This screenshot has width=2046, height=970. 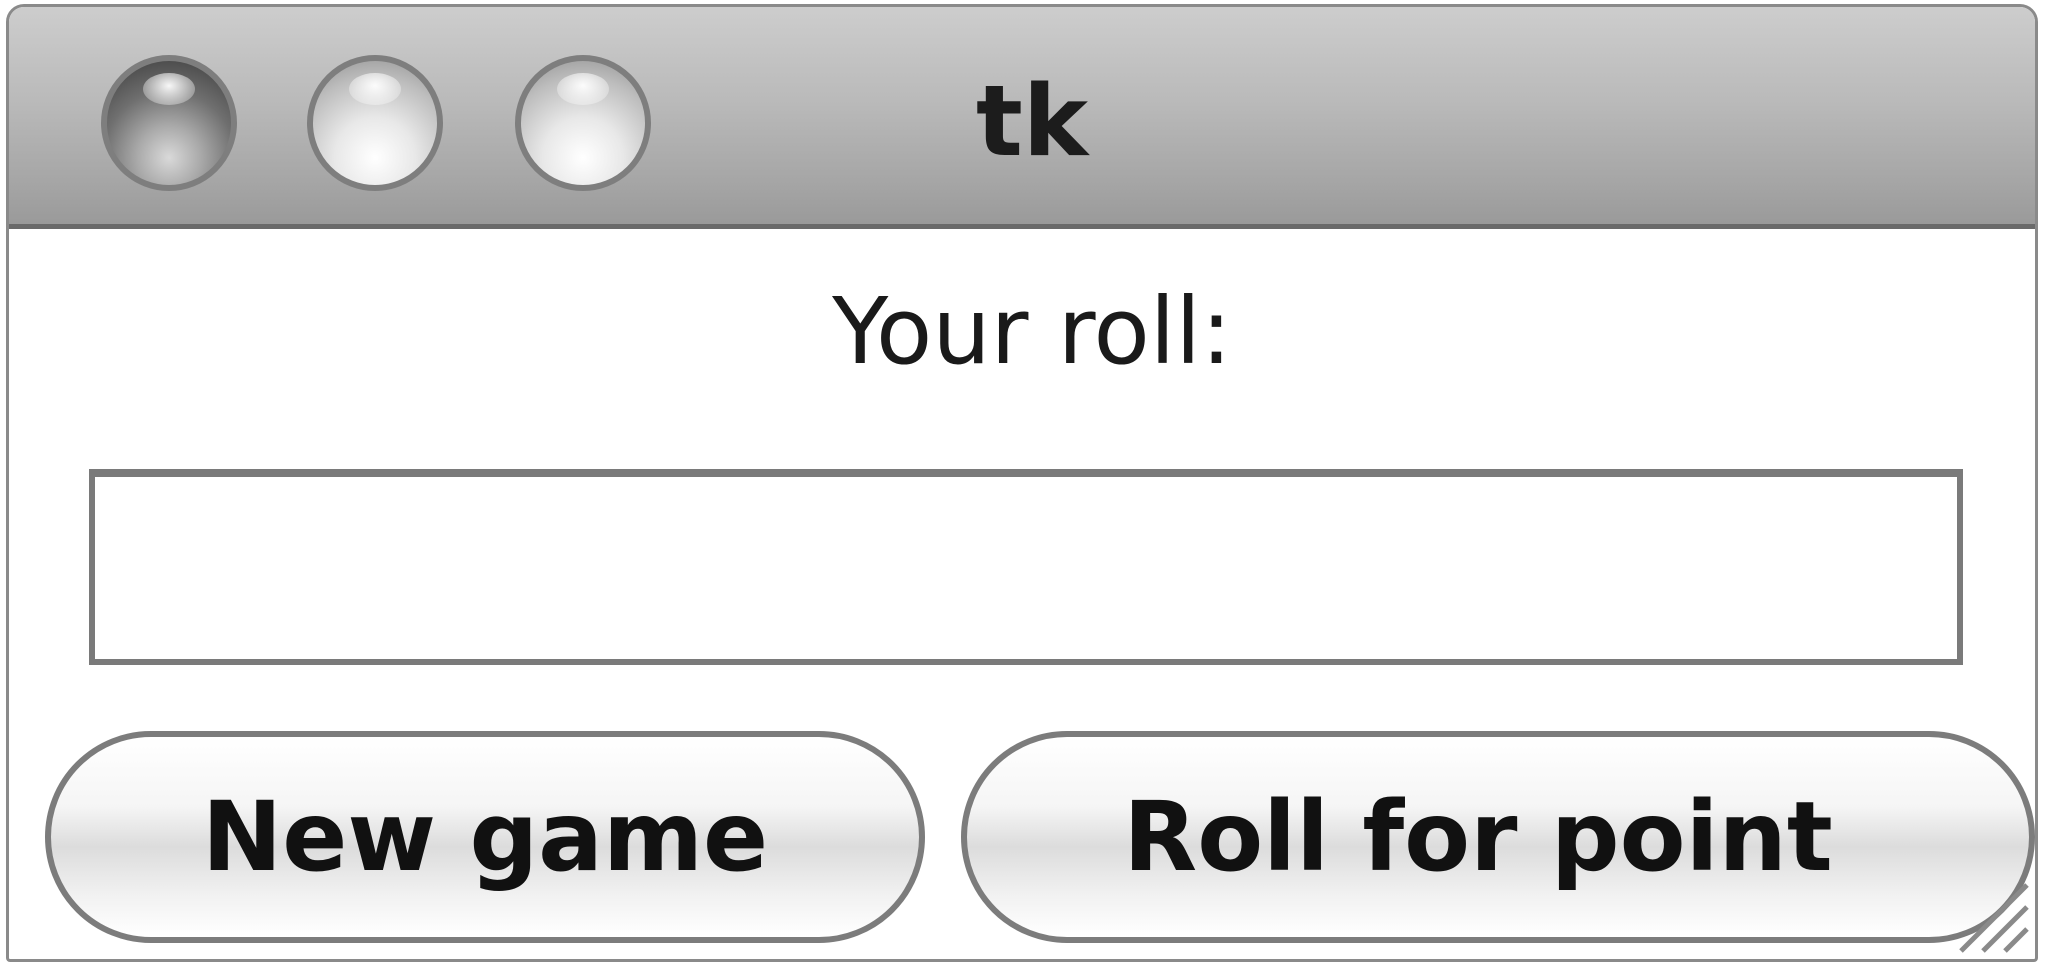 I want to click on roll-for-point-button: Roll for point, so click(x=1498, y=837).